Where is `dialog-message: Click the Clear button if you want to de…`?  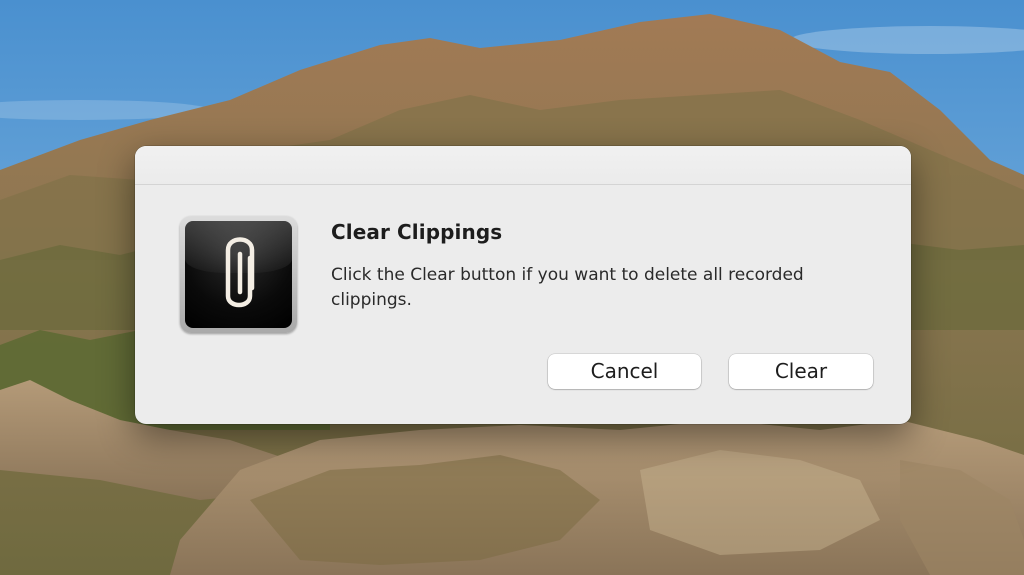
dialog-message: Click the Clear button if you want to de… is located at coordinates (567, 287).